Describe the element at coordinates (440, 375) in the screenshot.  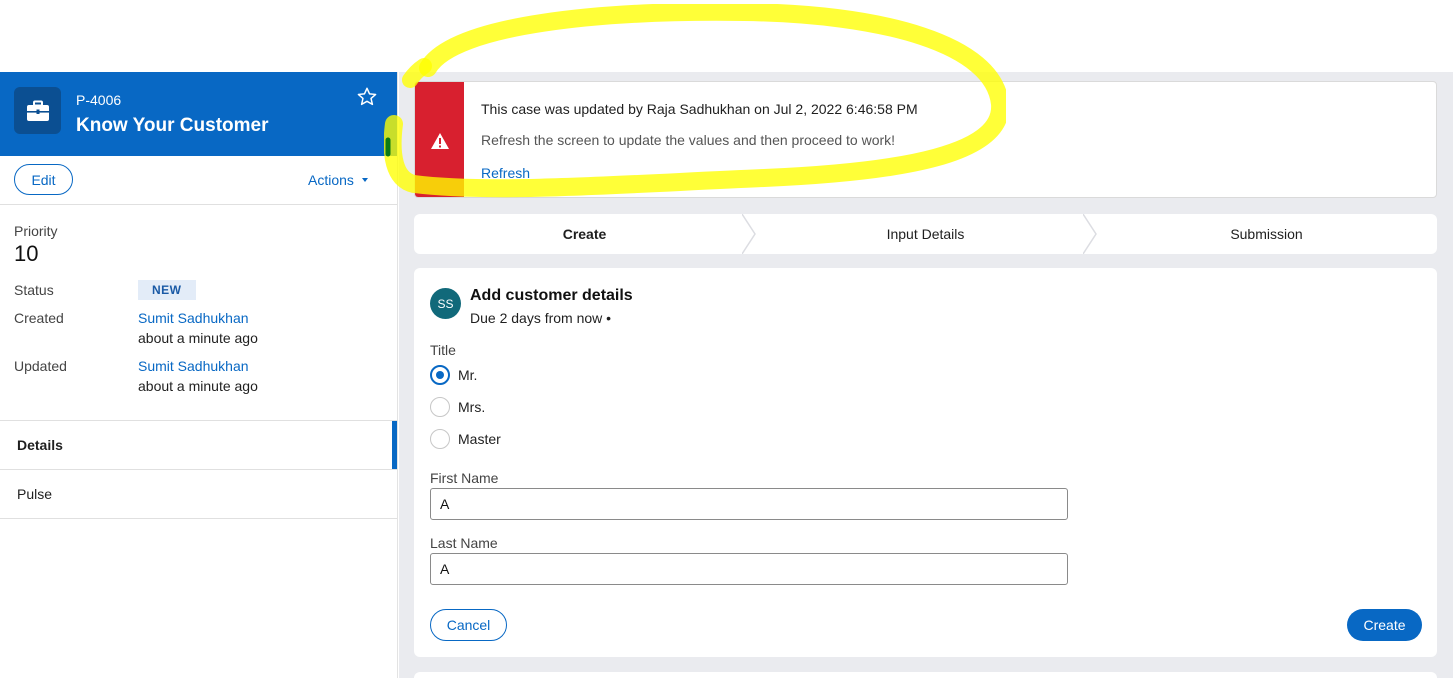
I see `radio-checked-icon` at that location.